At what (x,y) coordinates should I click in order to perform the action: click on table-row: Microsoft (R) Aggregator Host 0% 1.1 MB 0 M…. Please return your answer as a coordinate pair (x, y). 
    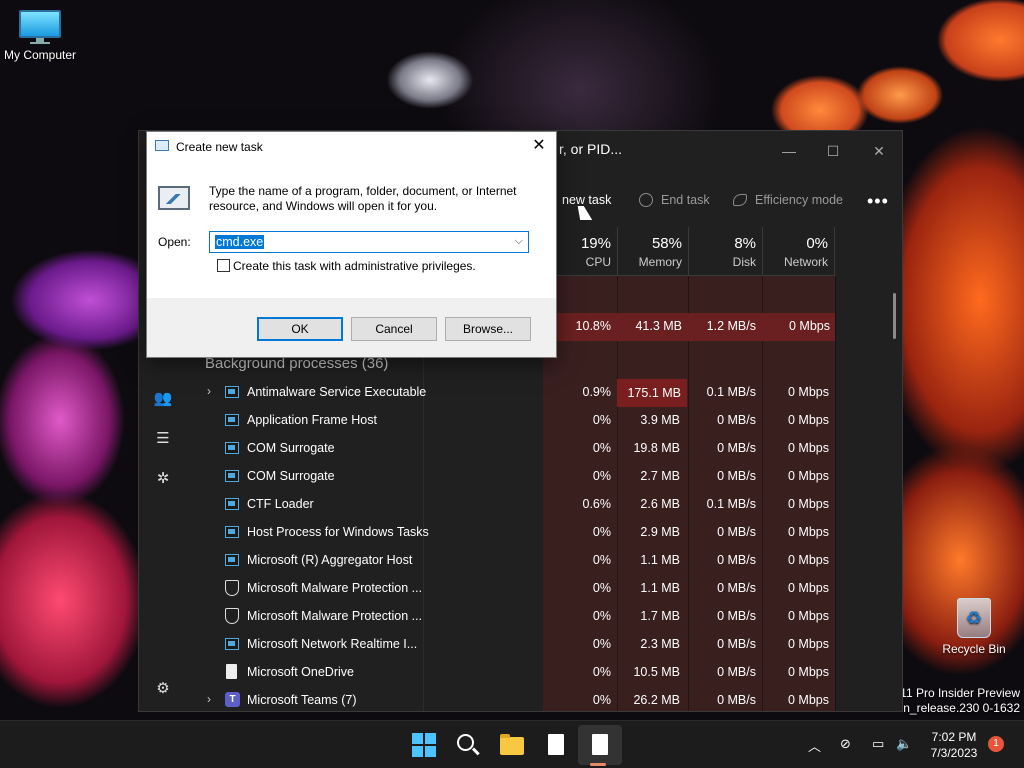
    Looking at the image, I should click on (512, 561).